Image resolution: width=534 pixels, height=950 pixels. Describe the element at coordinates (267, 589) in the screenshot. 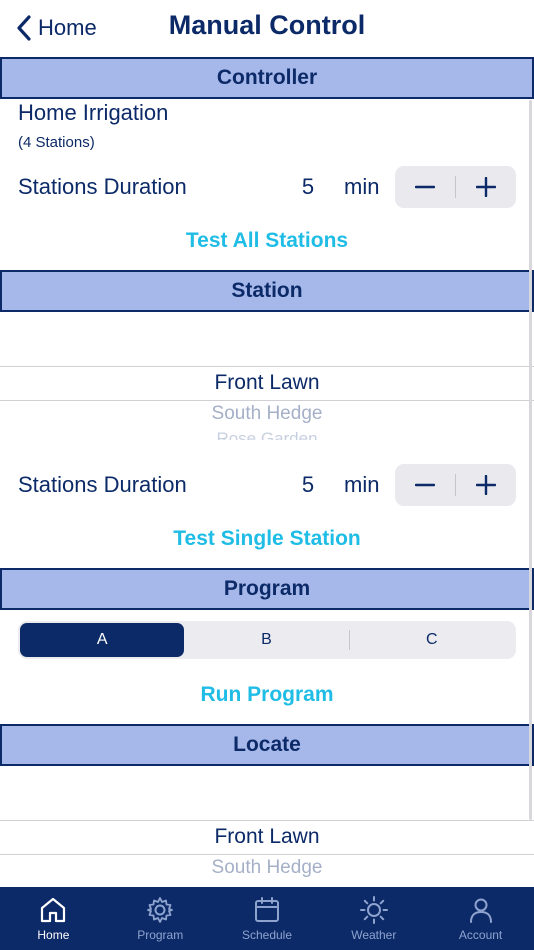

I see `program-header: Program` at that location.